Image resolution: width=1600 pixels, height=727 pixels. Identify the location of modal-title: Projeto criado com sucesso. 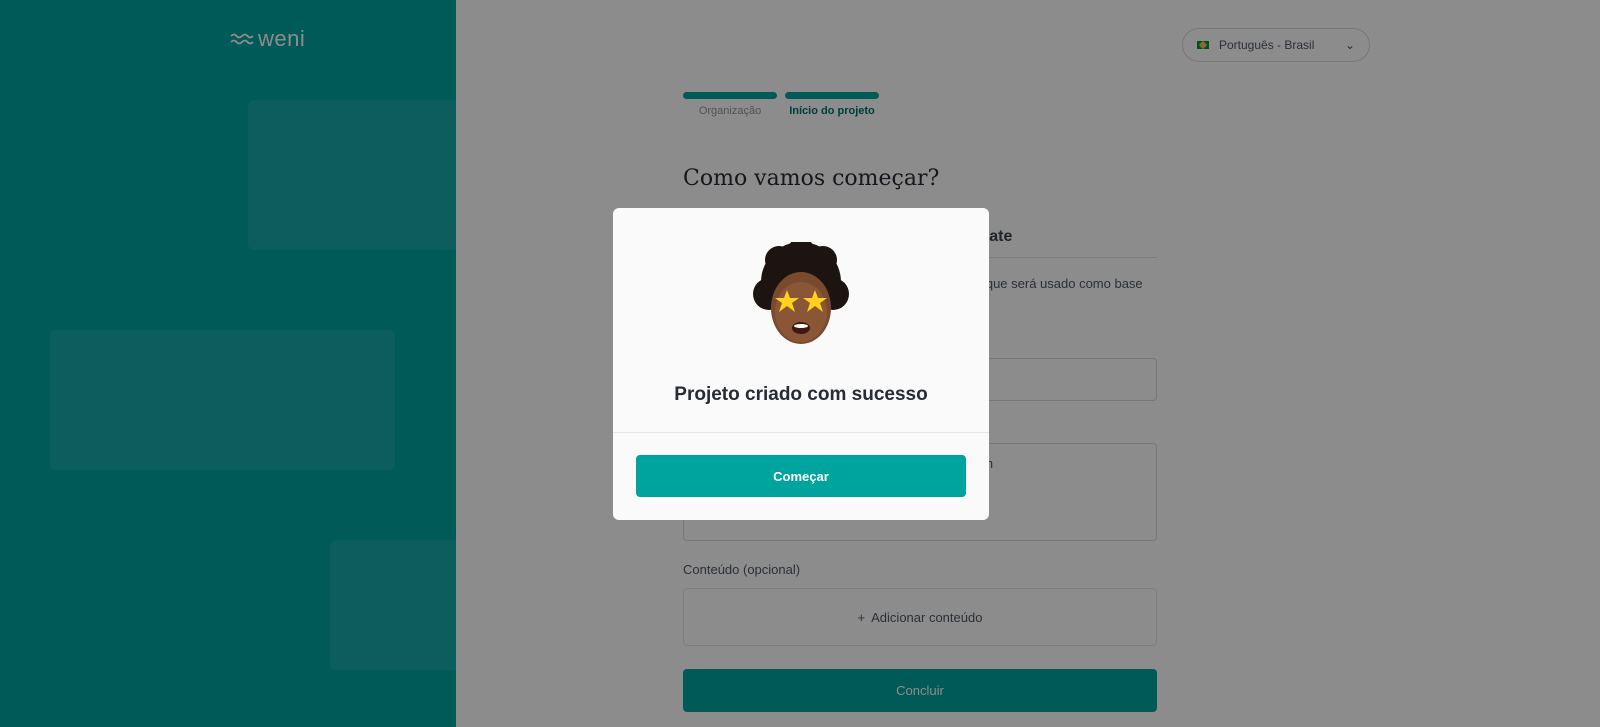
(801, 394).